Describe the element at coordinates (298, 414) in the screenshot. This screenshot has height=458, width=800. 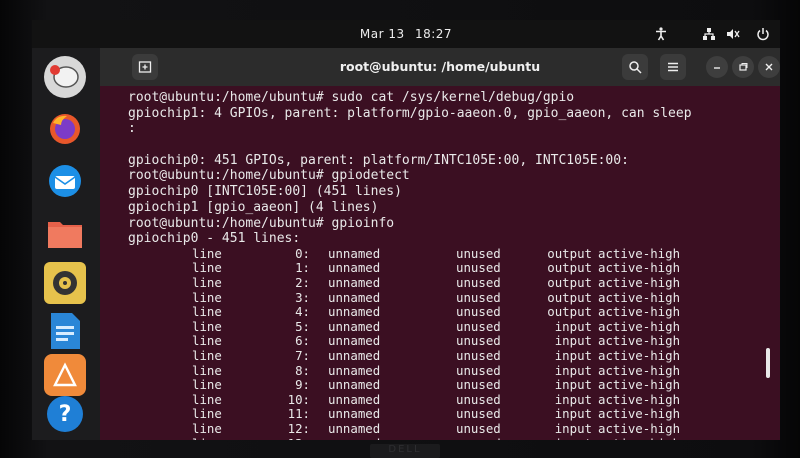
I see `gpio-num: 11:` at that location.